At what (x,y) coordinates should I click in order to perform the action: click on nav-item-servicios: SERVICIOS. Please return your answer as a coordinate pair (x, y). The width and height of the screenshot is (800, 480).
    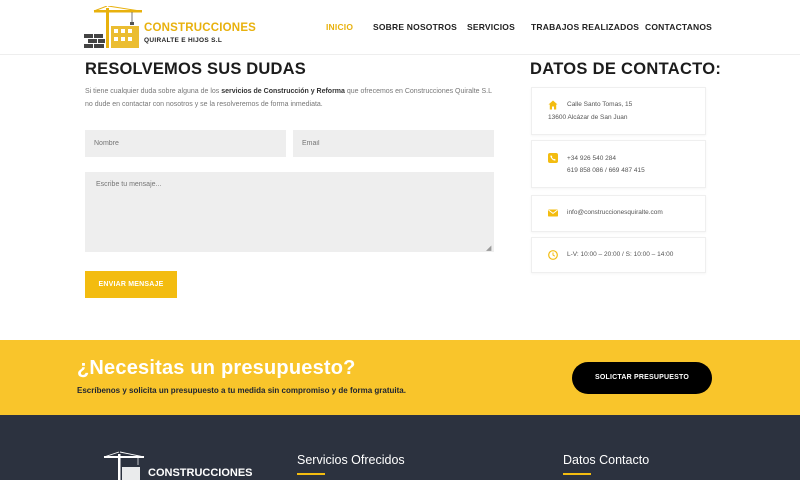
    Looking at the image, I should click on (491, 27).